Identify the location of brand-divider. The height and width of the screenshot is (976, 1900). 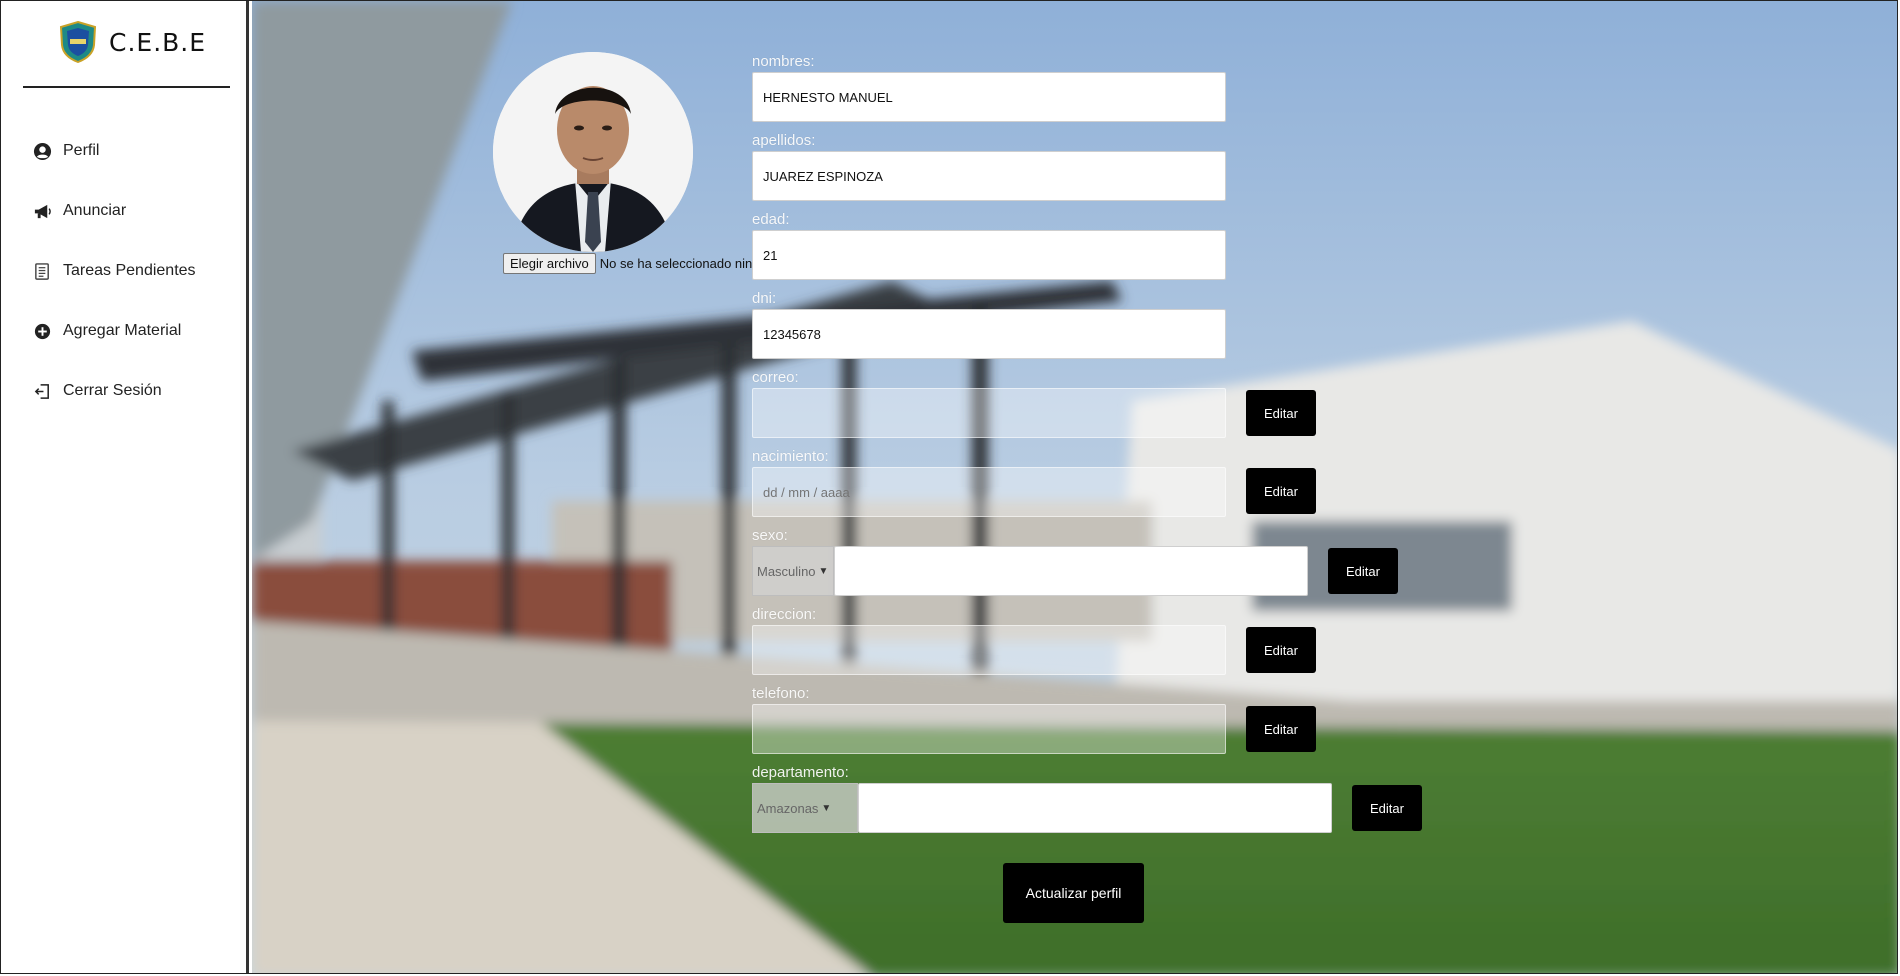
(126, 87).